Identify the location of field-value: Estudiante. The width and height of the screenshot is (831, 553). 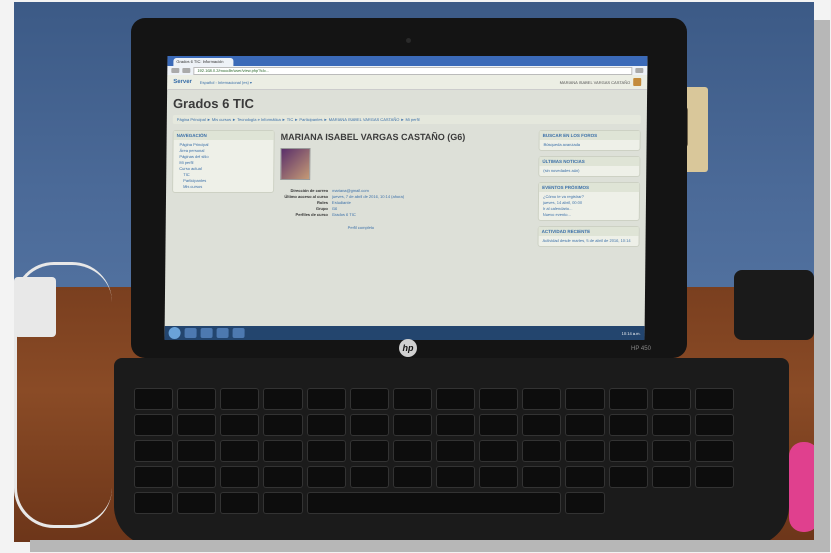
(432, 202).